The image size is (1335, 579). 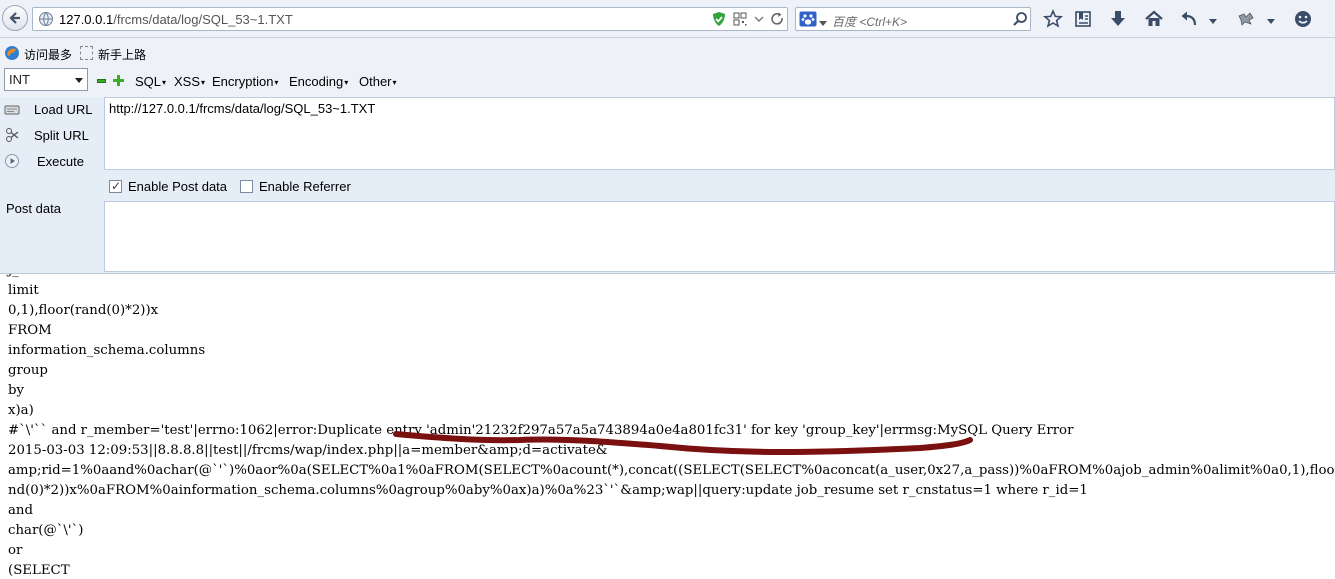 I want to click on int-select-value: INT, so click(x=19, y=79).